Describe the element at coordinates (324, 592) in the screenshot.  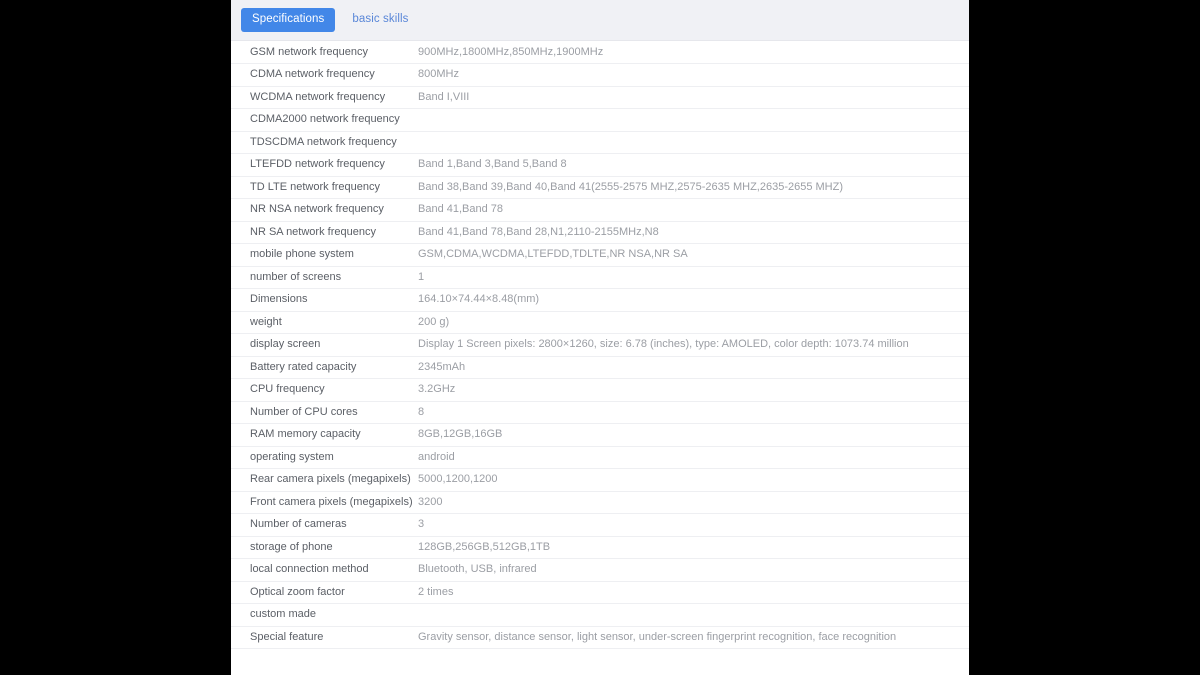
I see `spec-label: Optical zoom factor` at that location.